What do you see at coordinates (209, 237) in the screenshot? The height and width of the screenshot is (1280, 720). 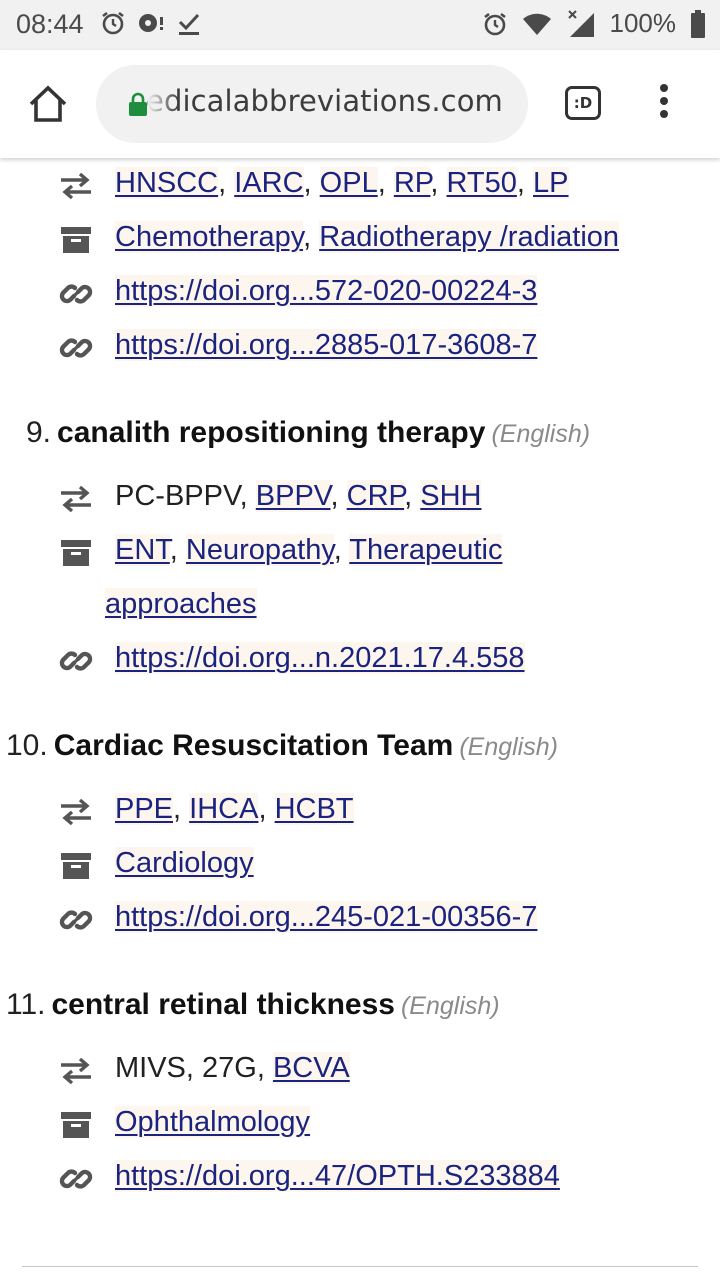 I see `category-link: Chemotherapy` at bounding box center [209, 237].